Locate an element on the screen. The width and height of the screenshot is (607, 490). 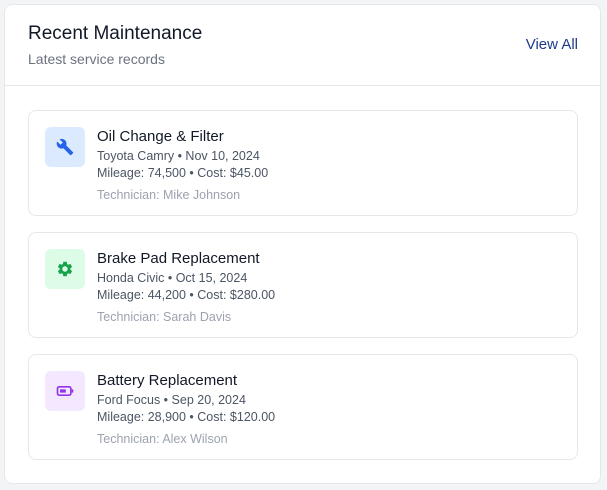
gear-icon is located at coordinates (65, 269).